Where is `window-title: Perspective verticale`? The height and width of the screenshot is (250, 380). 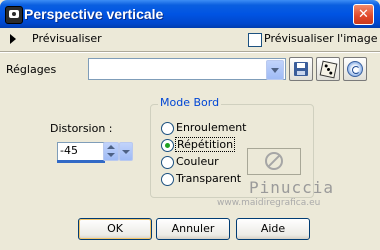 window-title: Perspective verticale is located at coordinates (94, 14).